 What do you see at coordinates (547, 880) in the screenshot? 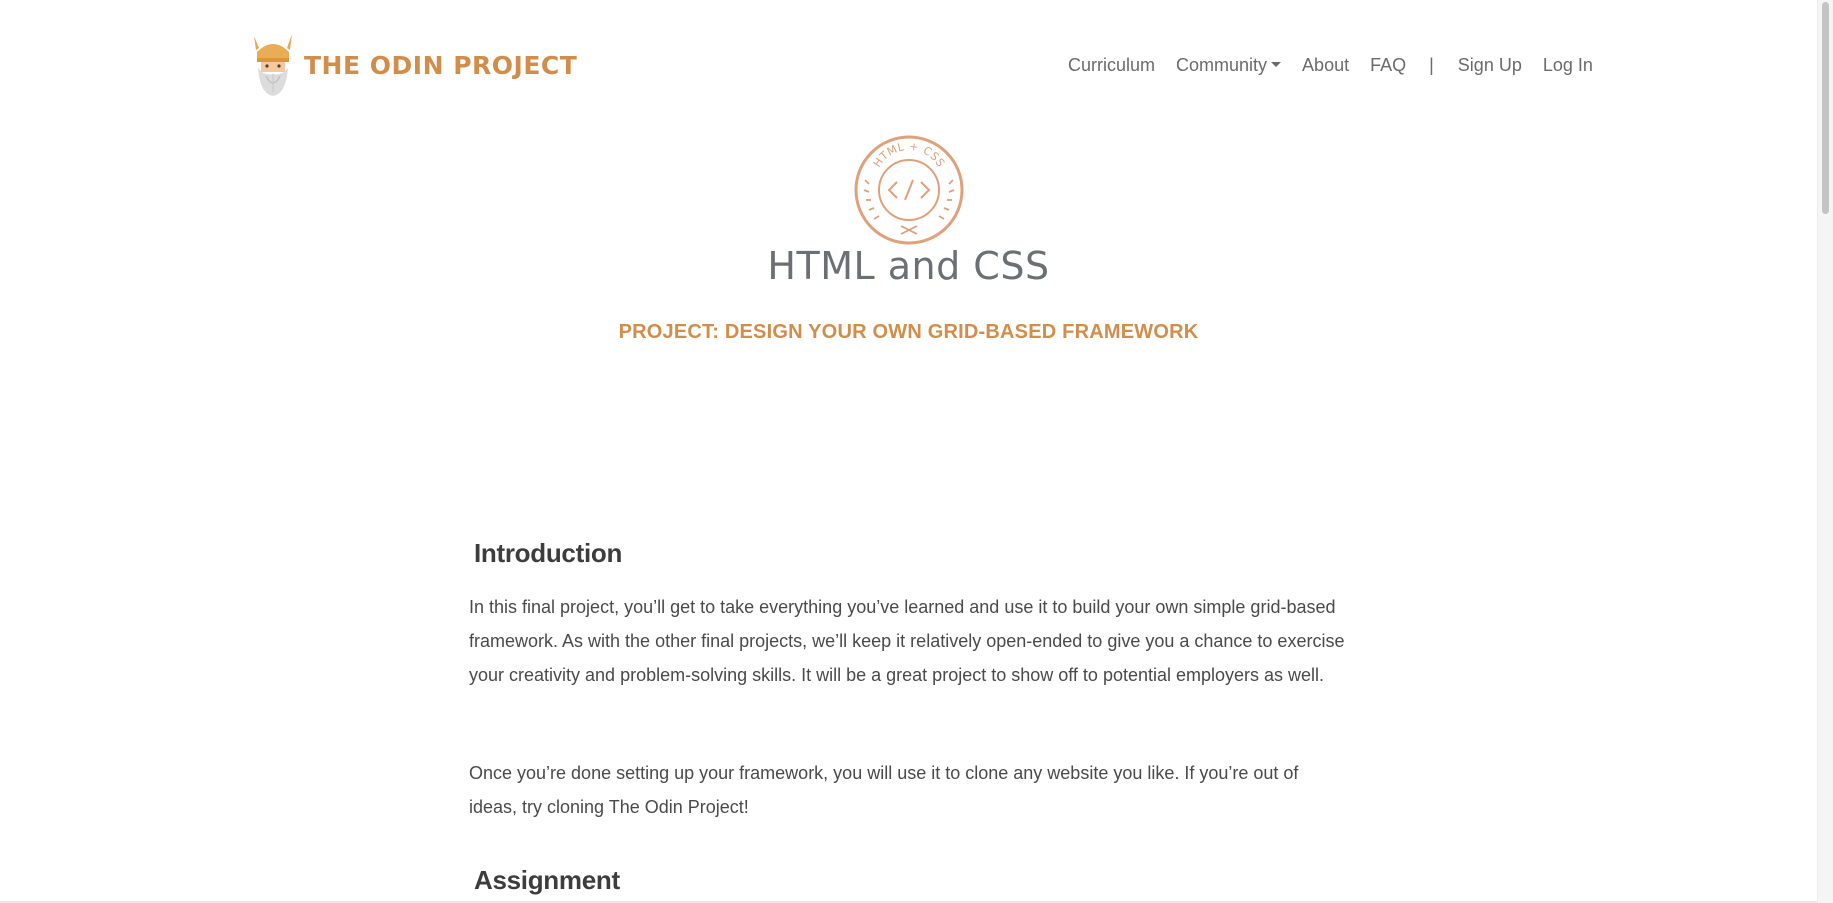
I see `assignment-heading: Assignment` at bounding box center [547, 880].